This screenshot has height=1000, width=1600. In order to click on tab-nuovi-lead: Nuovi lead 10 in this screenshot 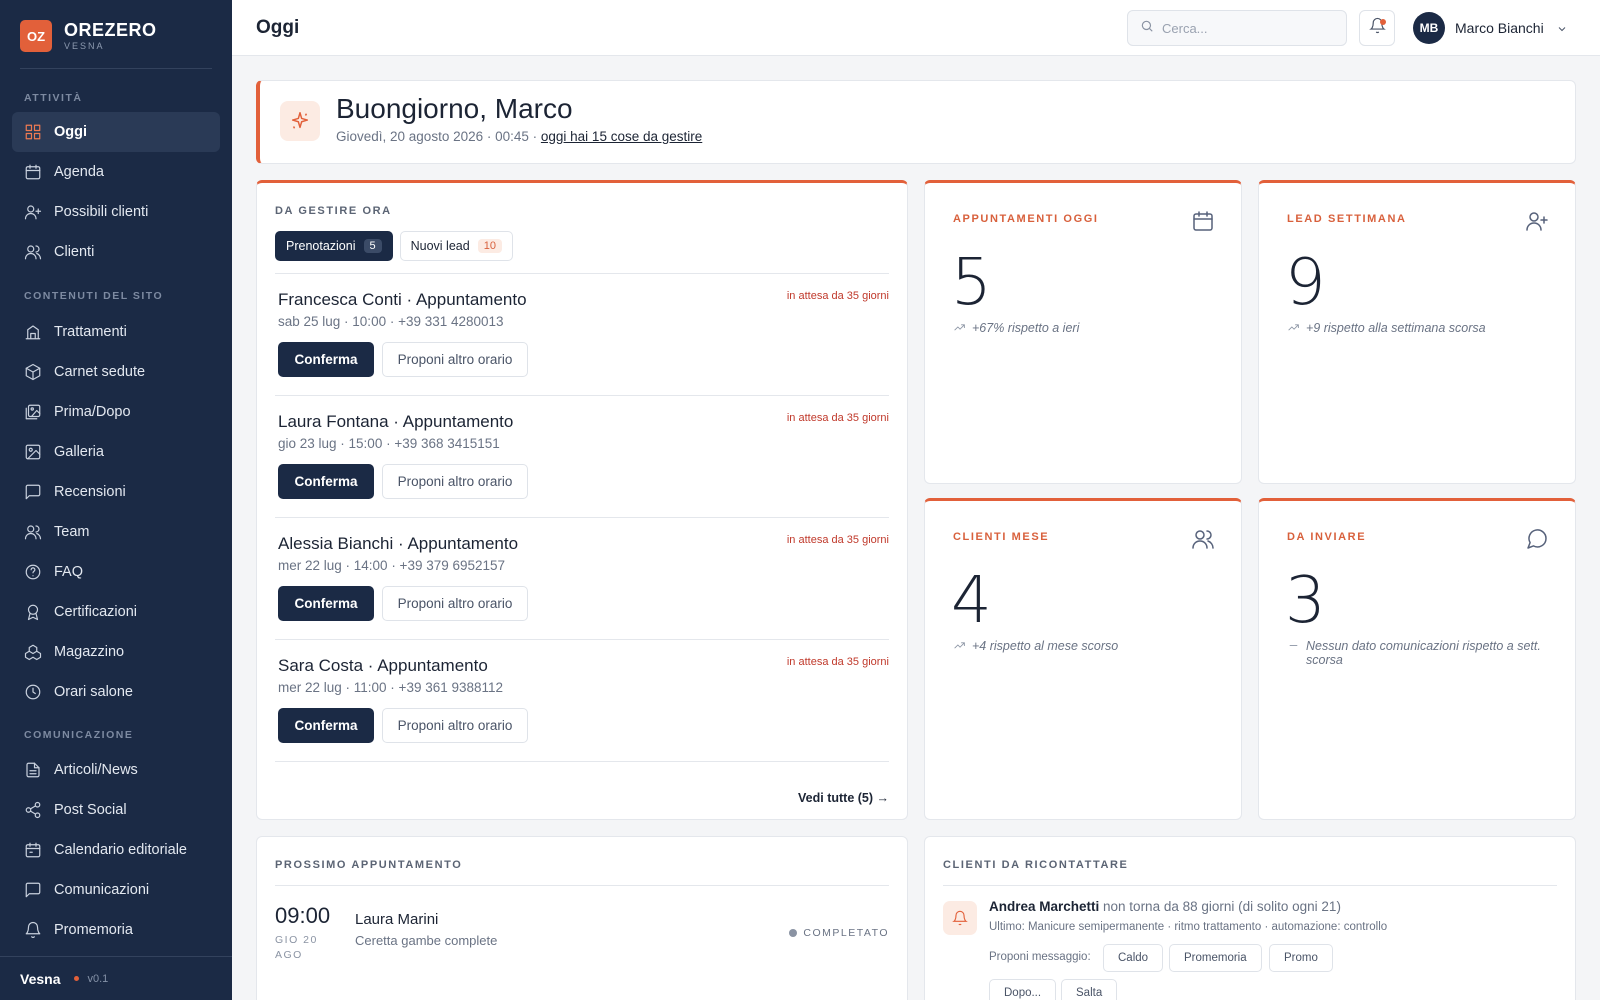, I will do `click(456, 246)`.